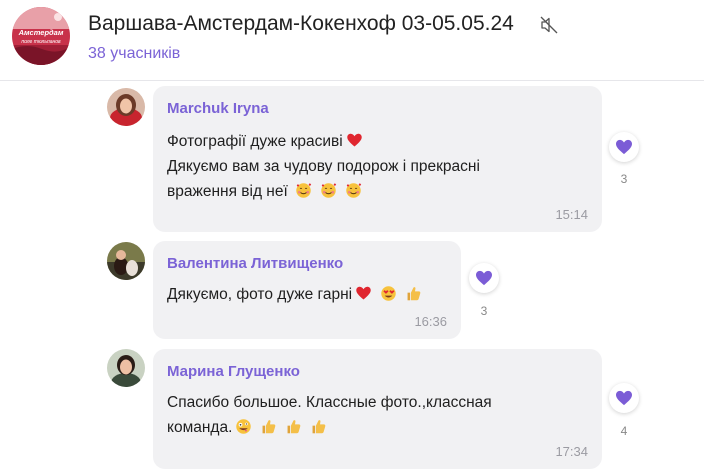 The image size is (704, 476). What do you see at coordinates (571, 214) in the screenshot?
I see `message-time: 15:14` at bounding box center [571, 214].